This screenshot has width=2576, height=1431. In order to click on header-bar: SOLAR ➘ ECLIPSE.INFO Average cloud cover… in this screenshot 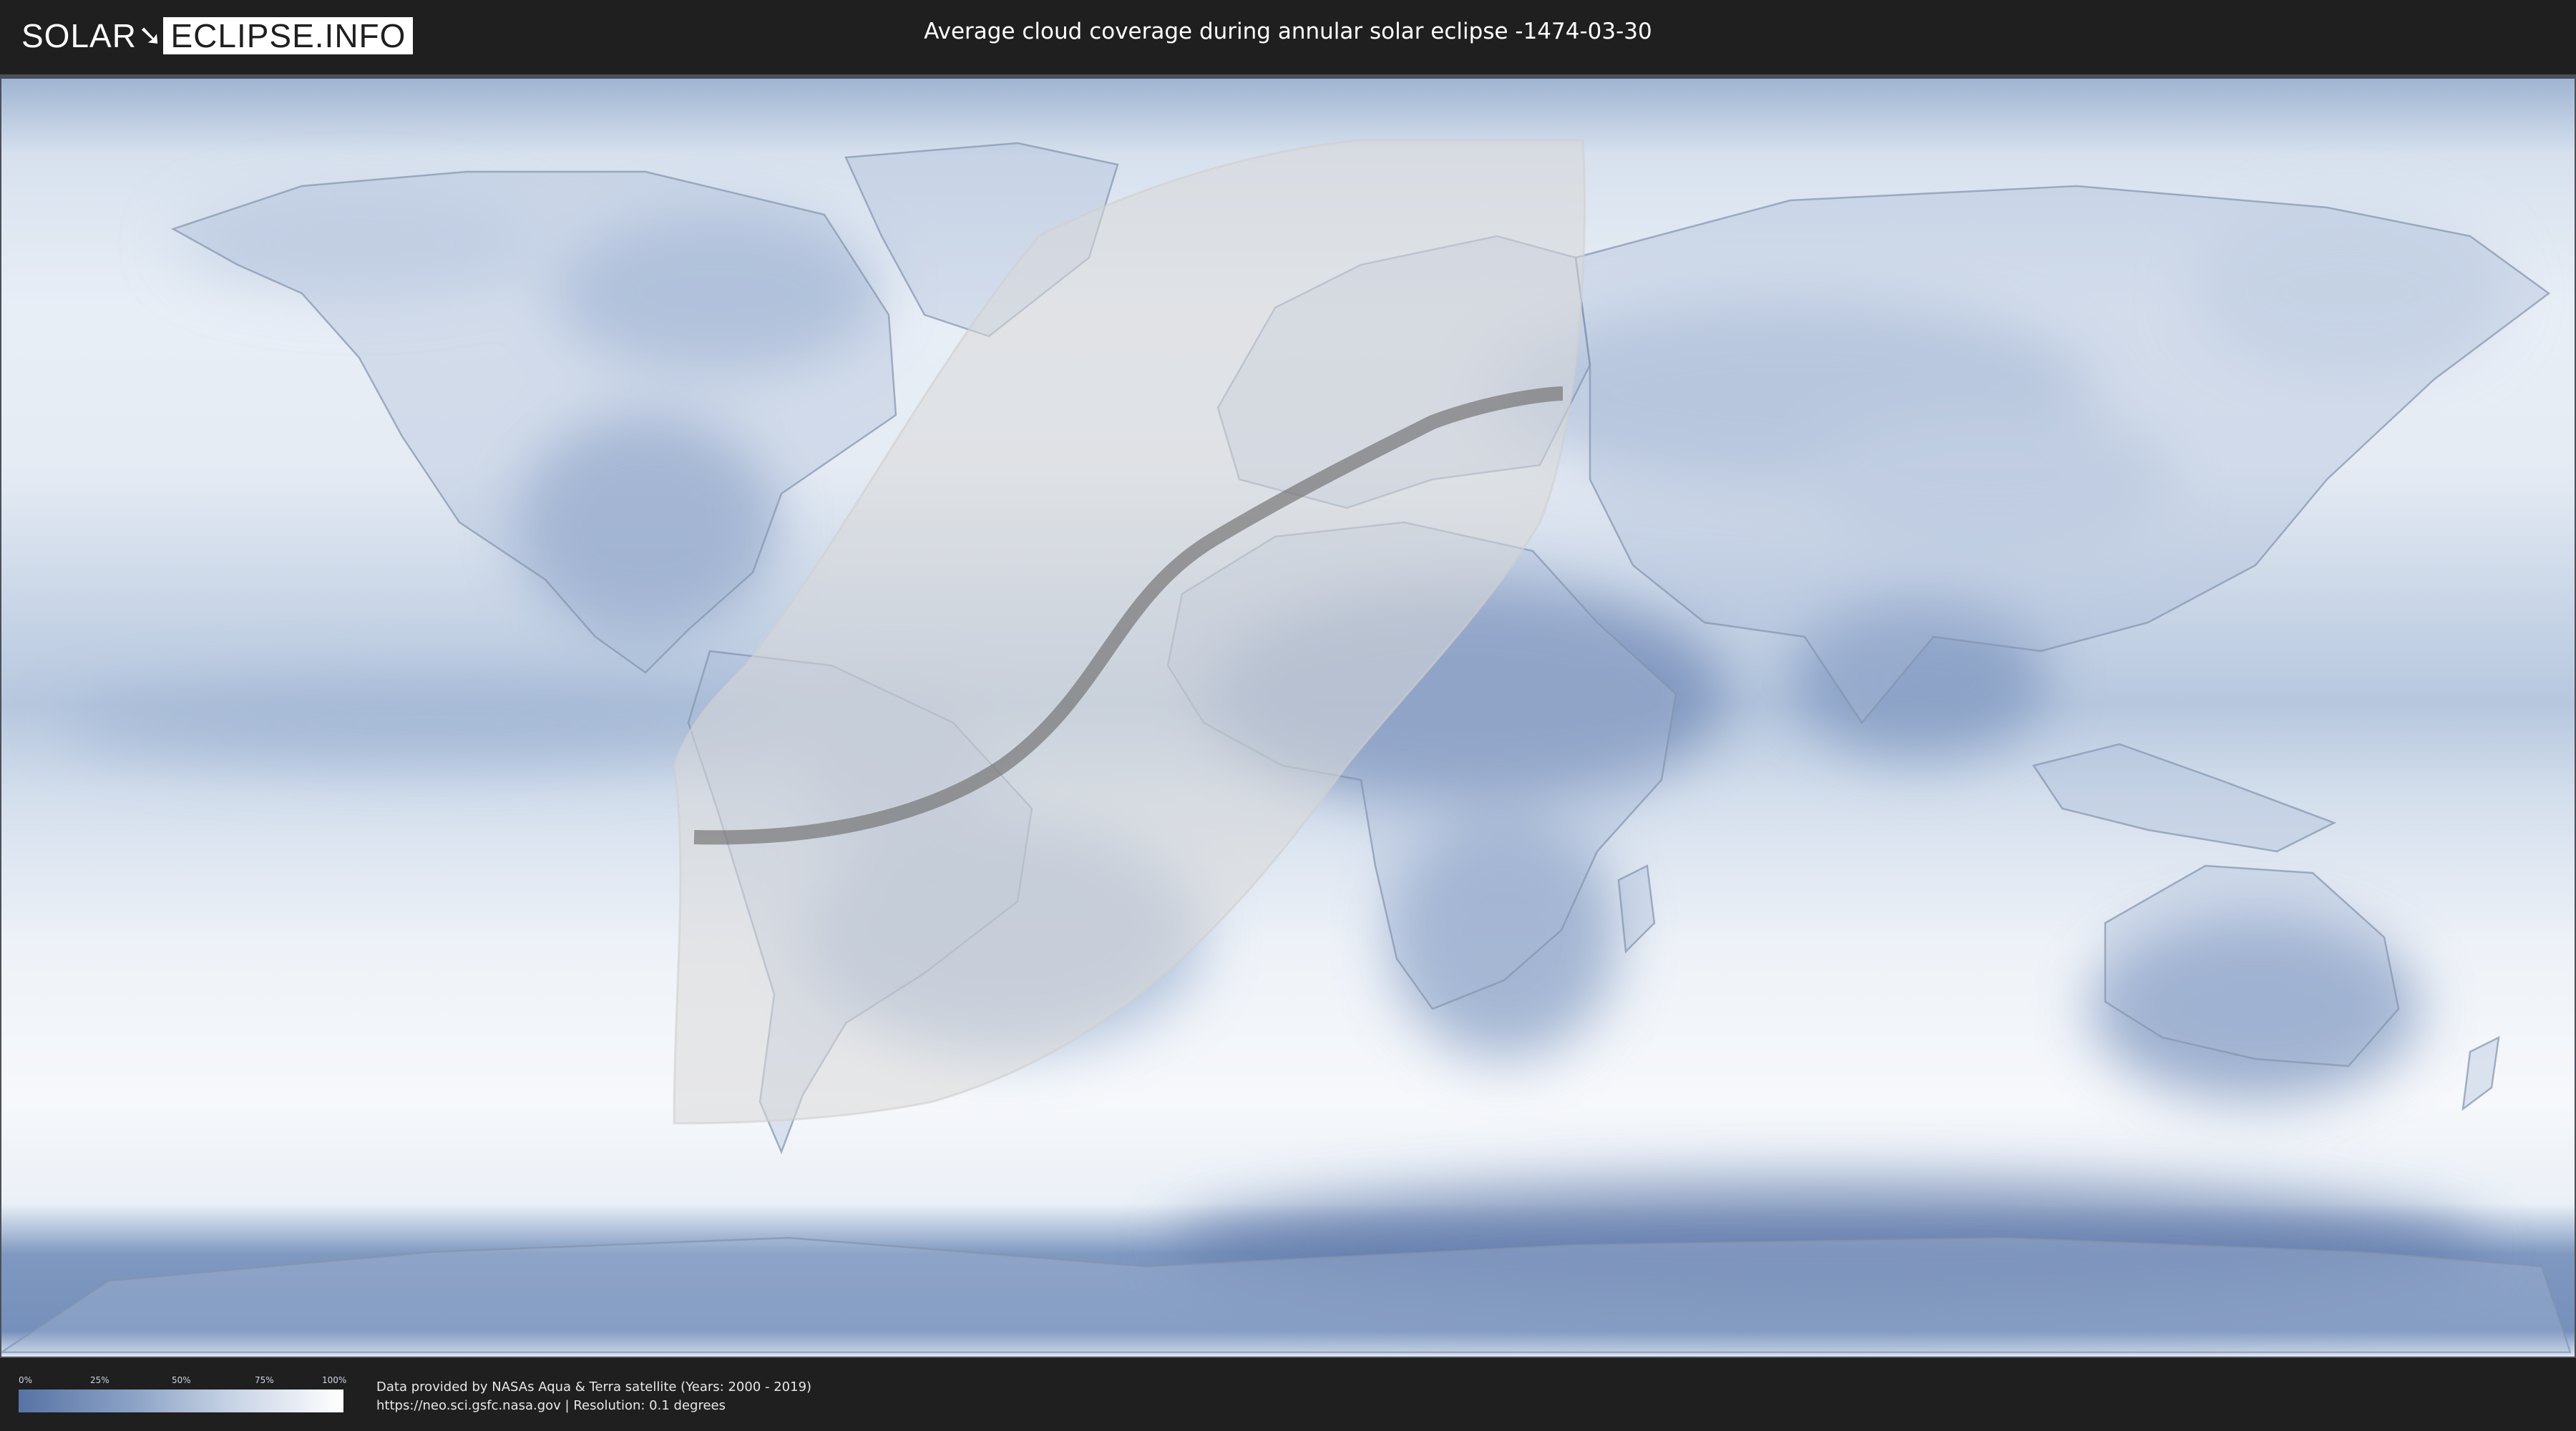, I will do `click(1288, 36)`.